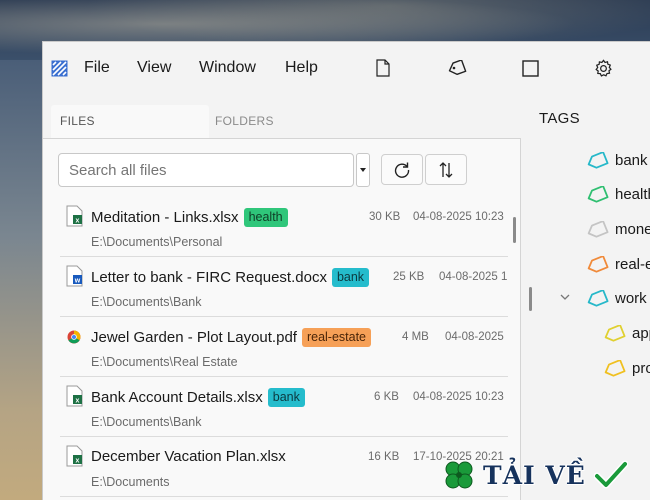 The image size is (650, 500). I want to click on file-name: Letter to bank - FIRC Request.docx bank, so click(230, 277).